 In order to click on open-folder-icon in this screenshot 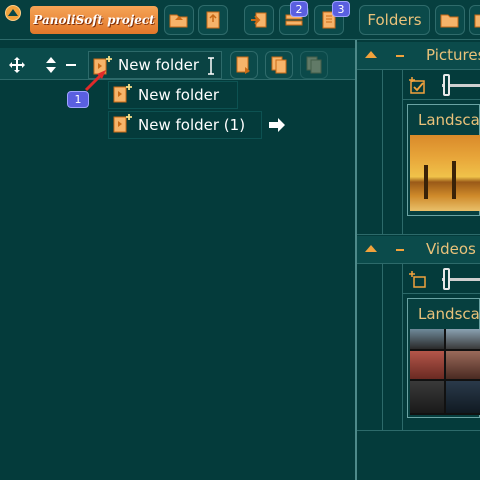, I will do `click(178, 21)`.